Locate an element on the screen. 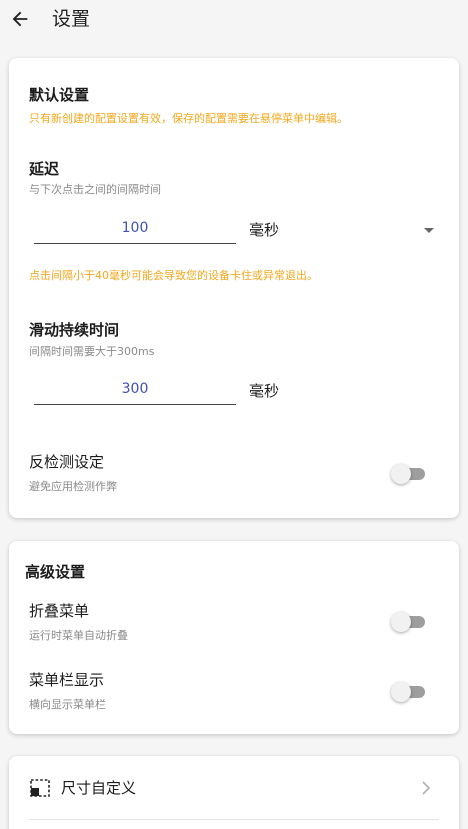  anti-detection-label: 反检测设定 is located at coordinates (67, 462).